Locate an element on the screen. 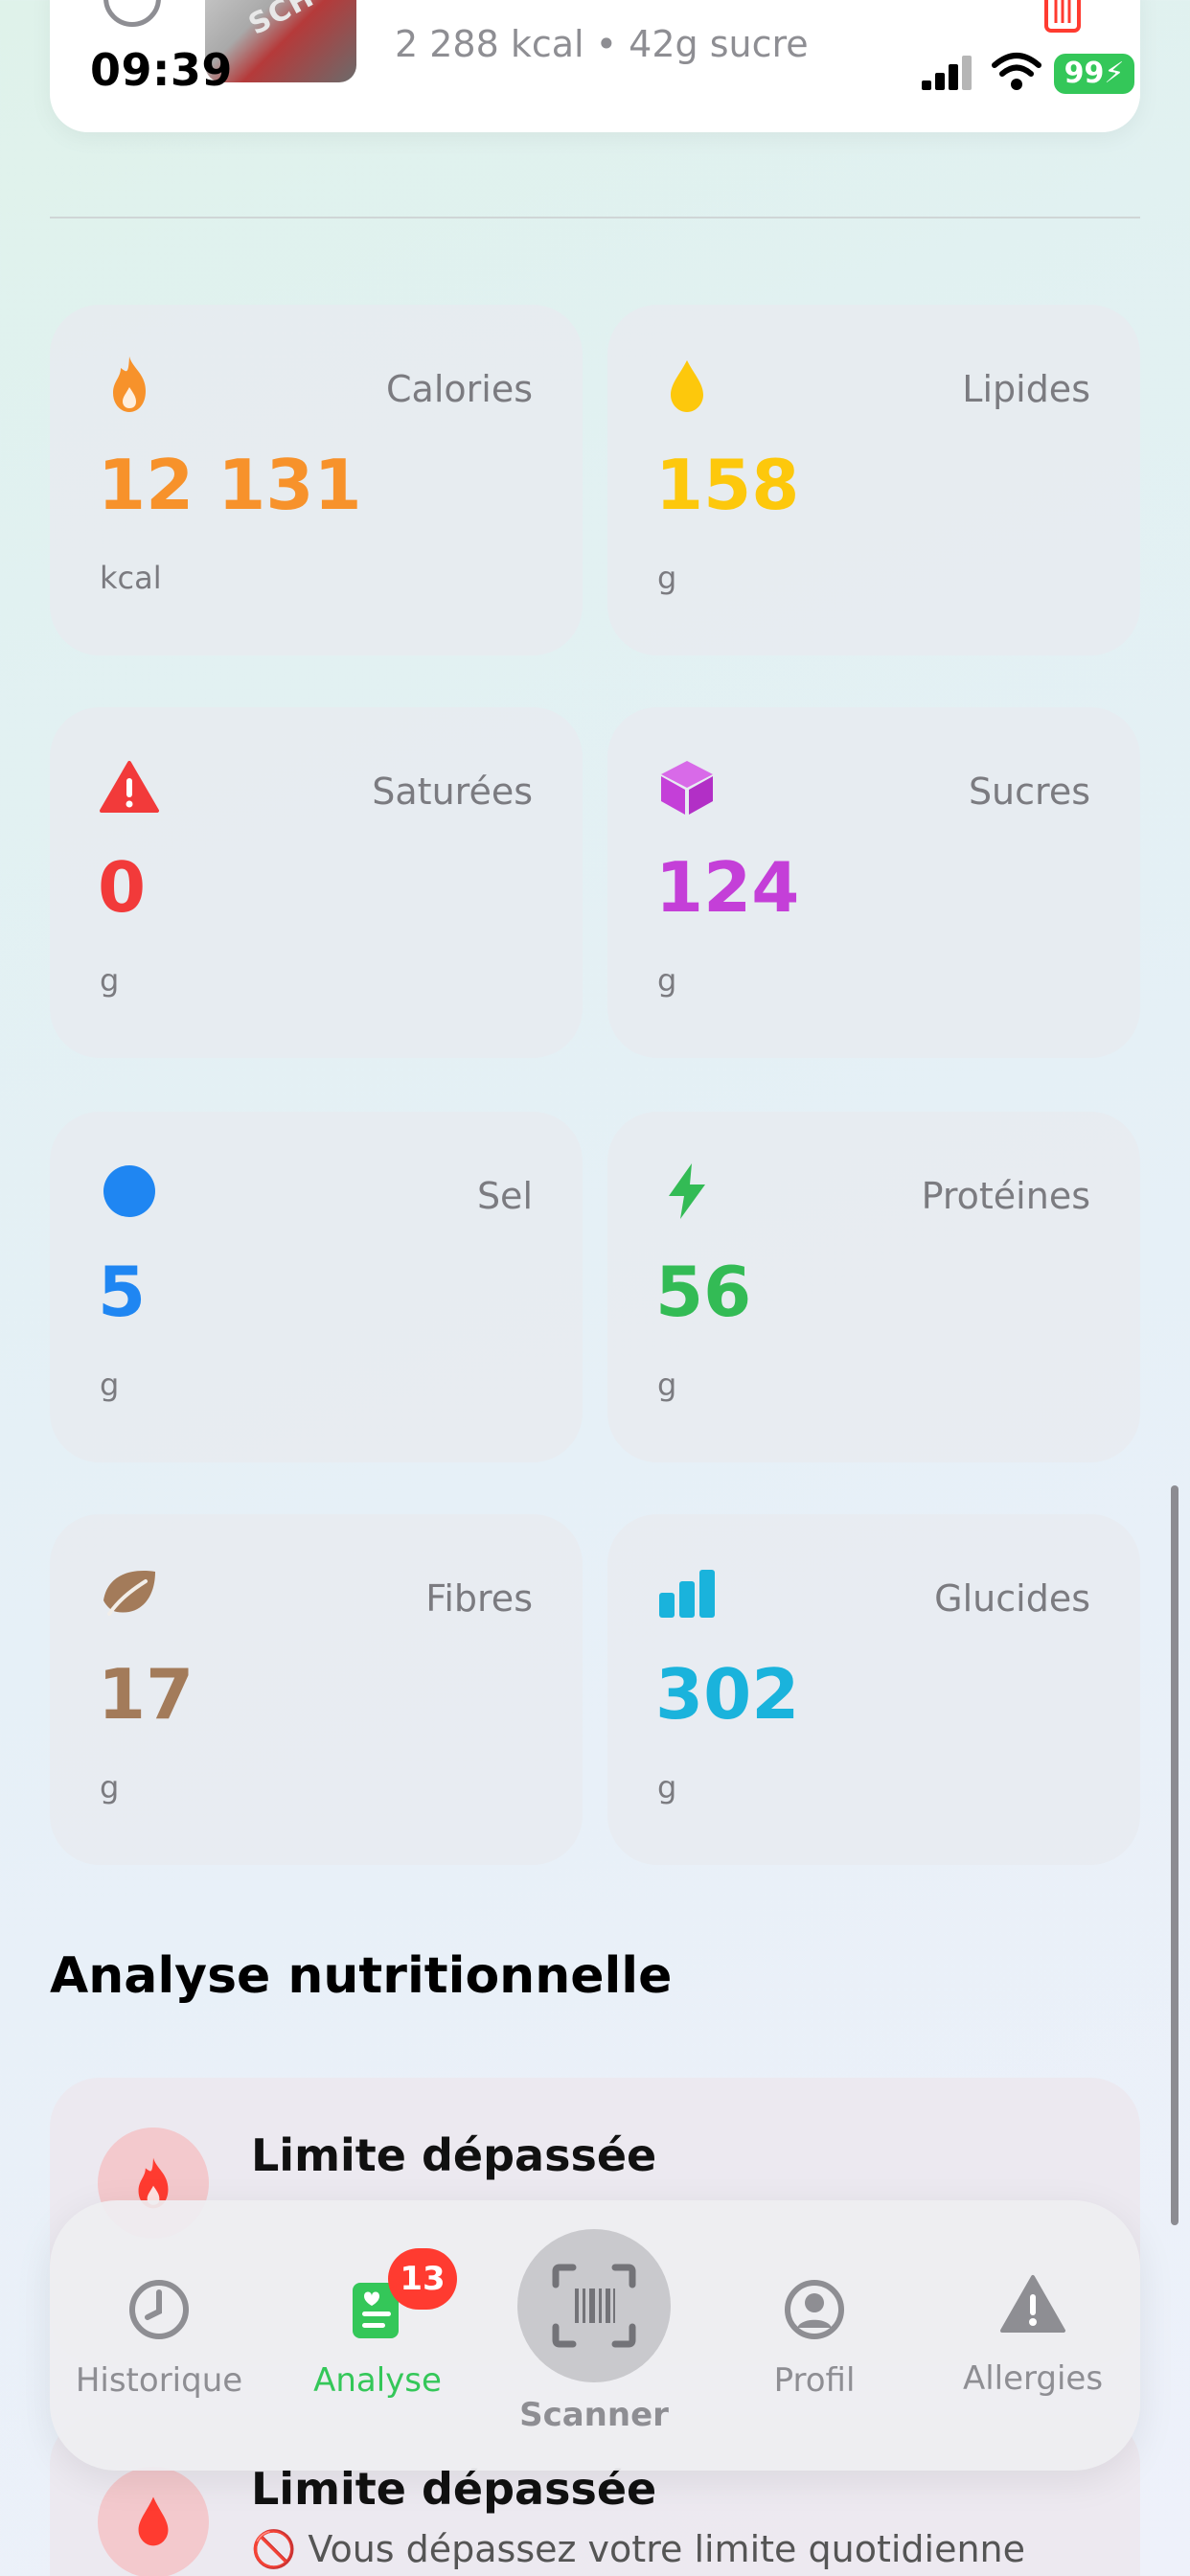  barcode-scanner-icon is located at coordinates (594, 2306).